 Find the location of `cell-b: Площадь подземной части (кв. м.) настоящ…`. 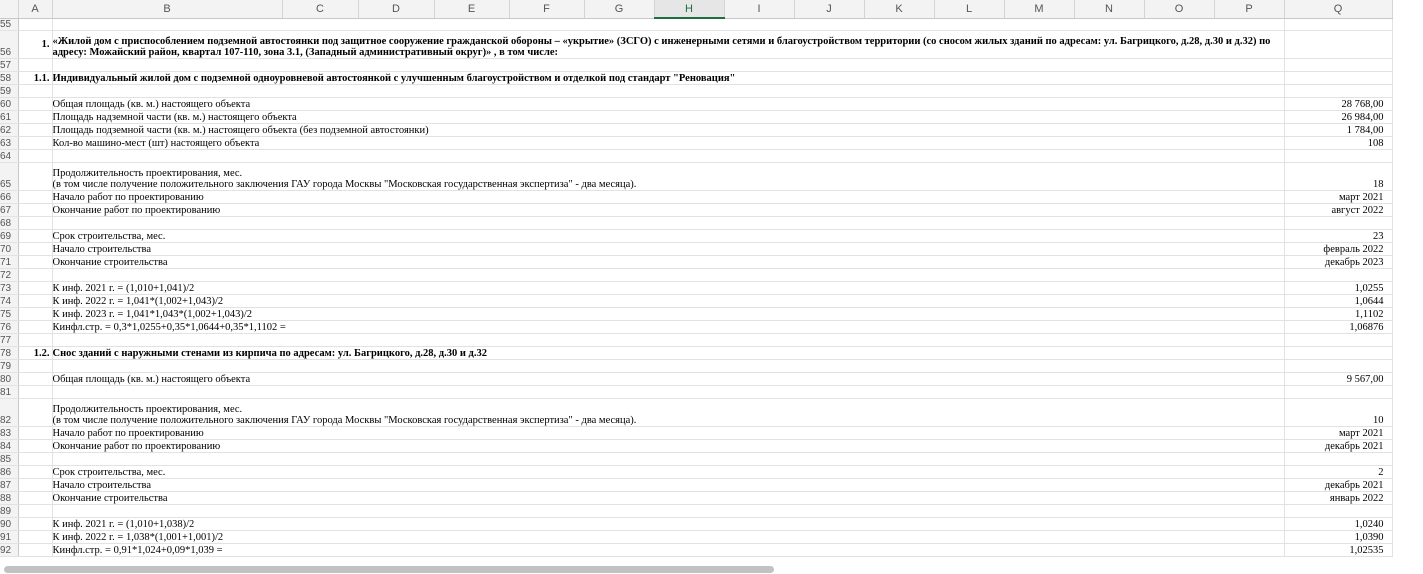

cell-b: Площадь подземной части (кв. м.) настоящ… is located at coordinates (668, 130).